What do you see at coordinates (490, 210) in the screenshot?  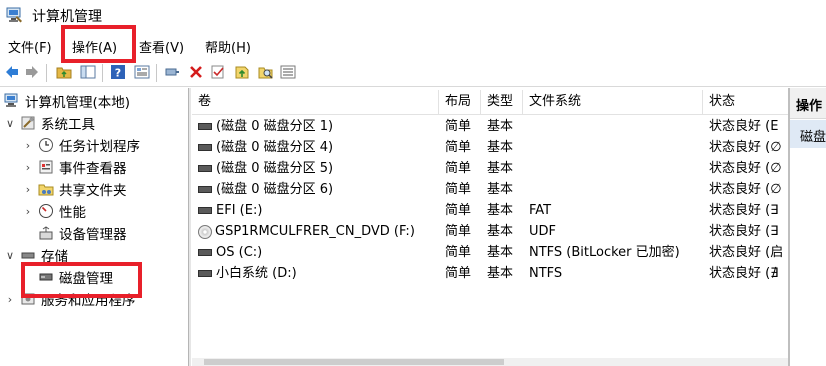 I see `table-row: EFI (E:) 简单 基本 FAT 状态良好 (∃` at bounding box center [490, 210].